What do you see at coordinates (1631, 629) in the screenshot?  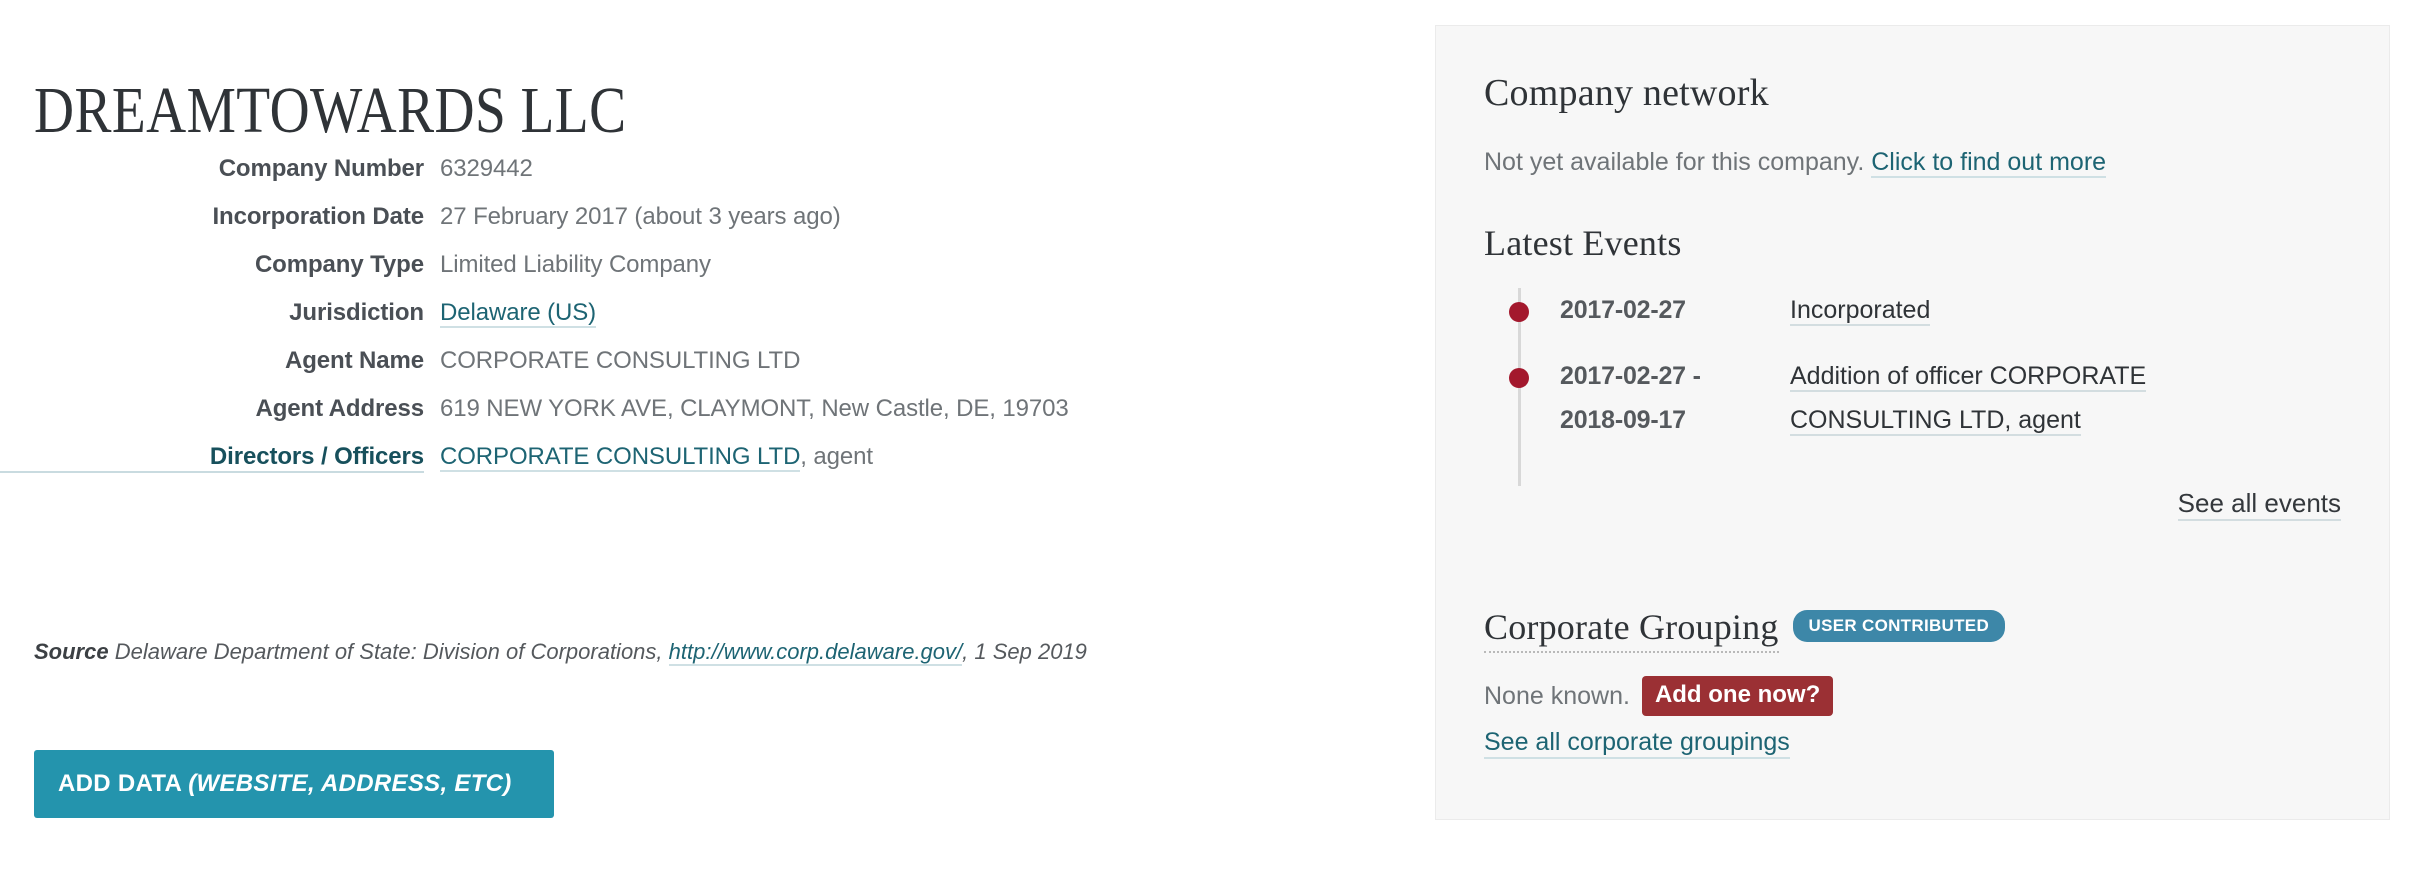 I see `corporate-grouping-heading-text: Corporate Grouping` at bounding box center [1631, 629].